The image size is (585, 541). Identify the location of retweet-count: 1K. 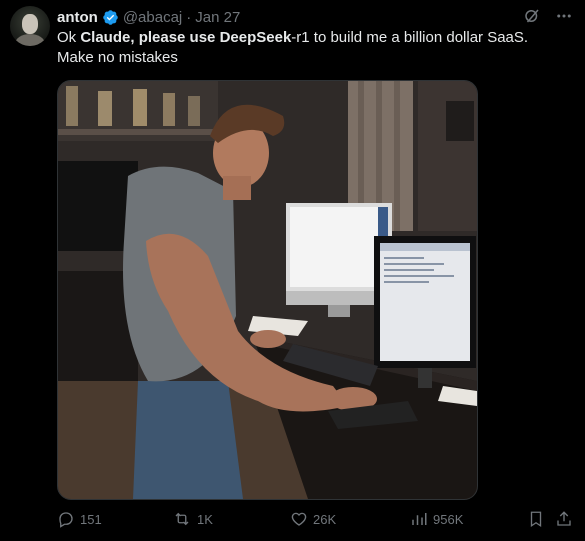
(205, 519).